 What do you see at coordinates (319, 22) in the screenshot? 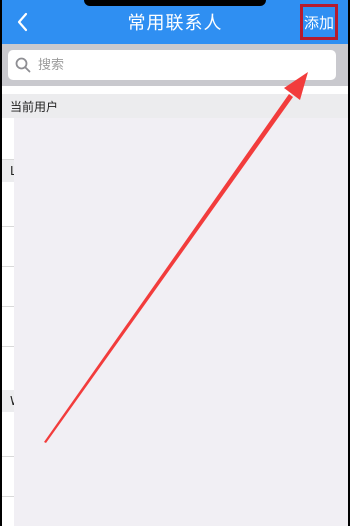
I see `add-button: 添加` at bounding box center [319, 22].